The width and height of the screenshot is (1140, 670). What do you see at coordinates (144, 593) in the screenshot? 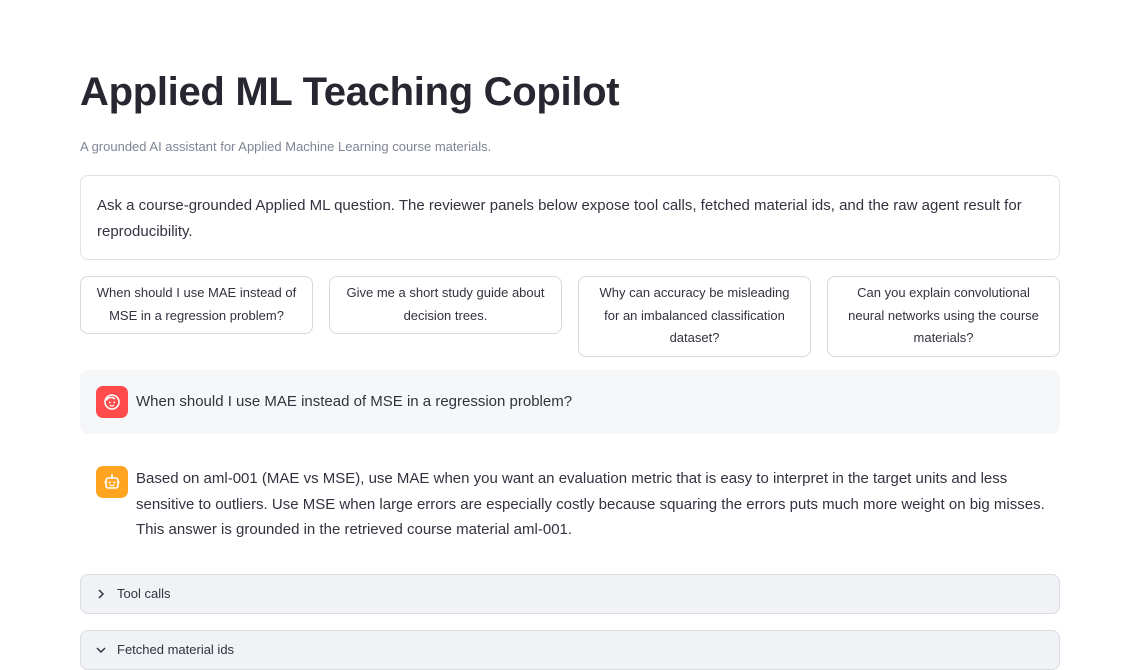
I see `tool-calls-label: Tool calls` at bounding box center [144, 593].